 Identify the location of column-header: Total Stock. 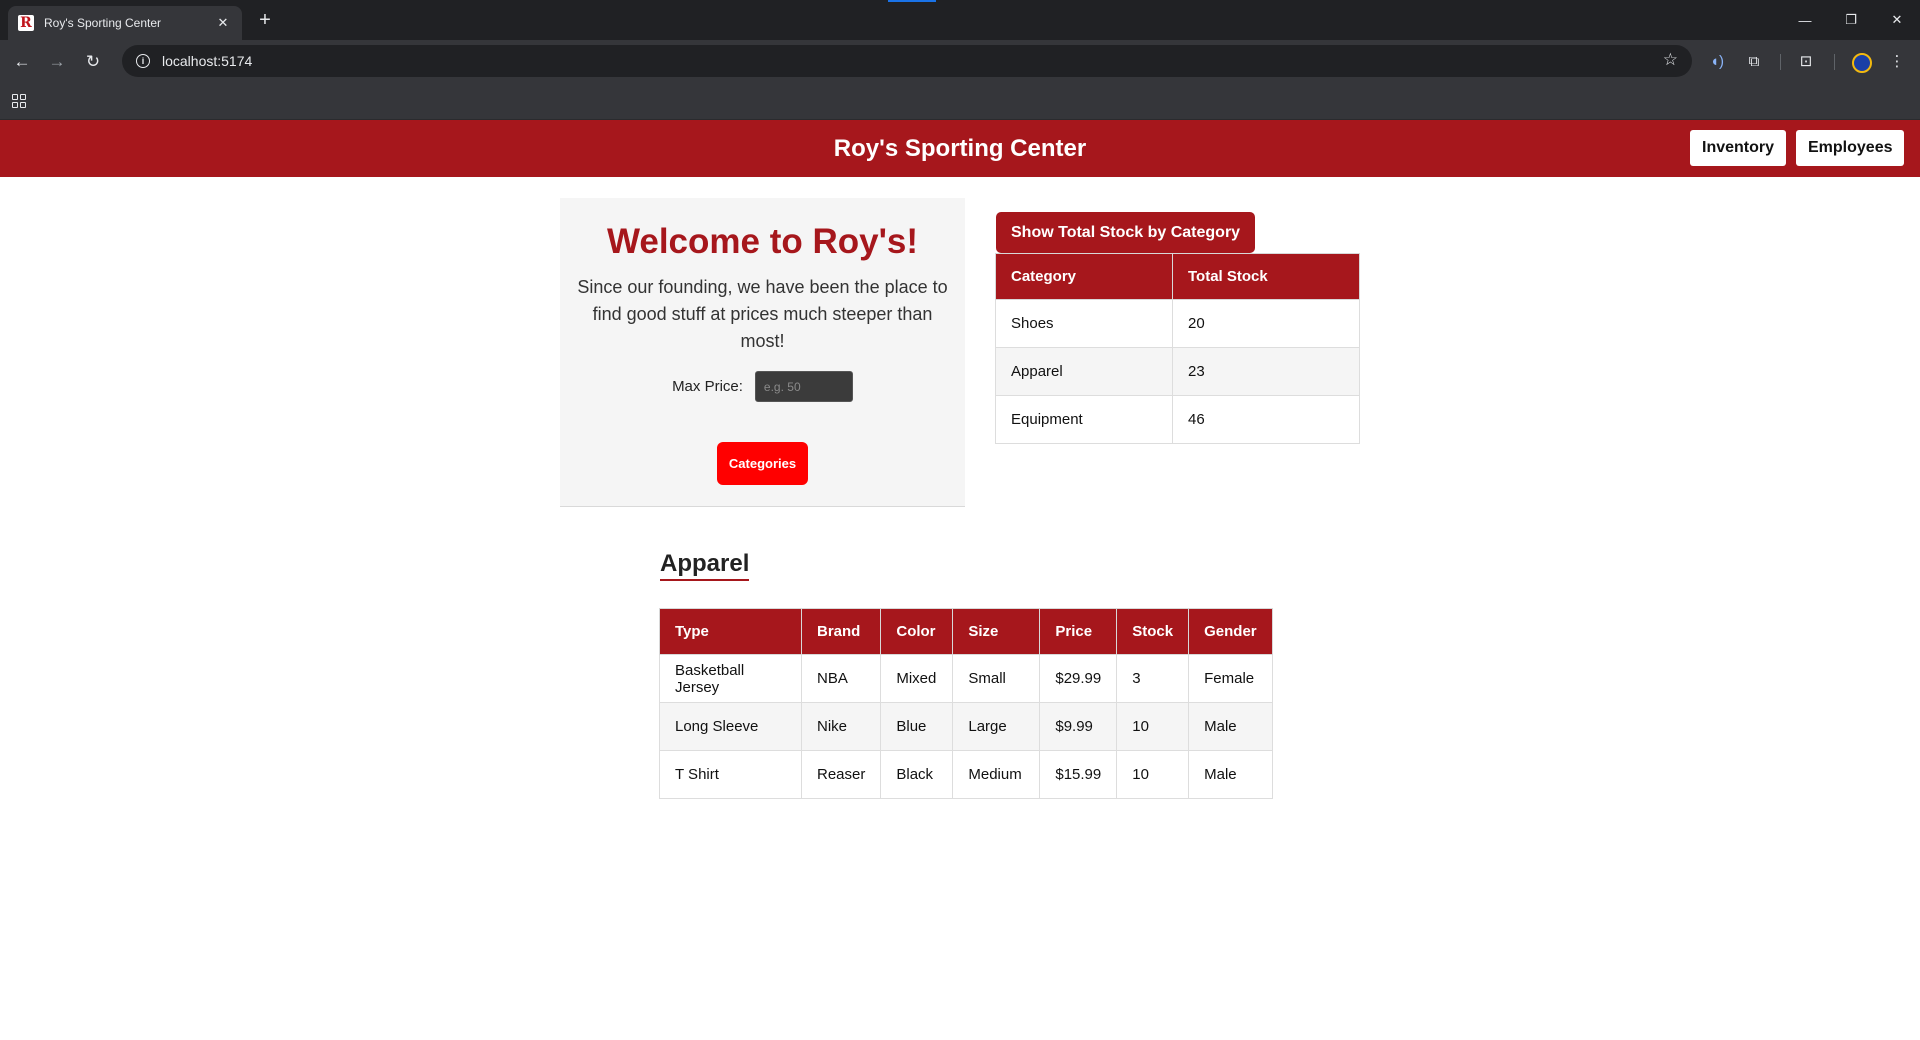
(1266, 276).